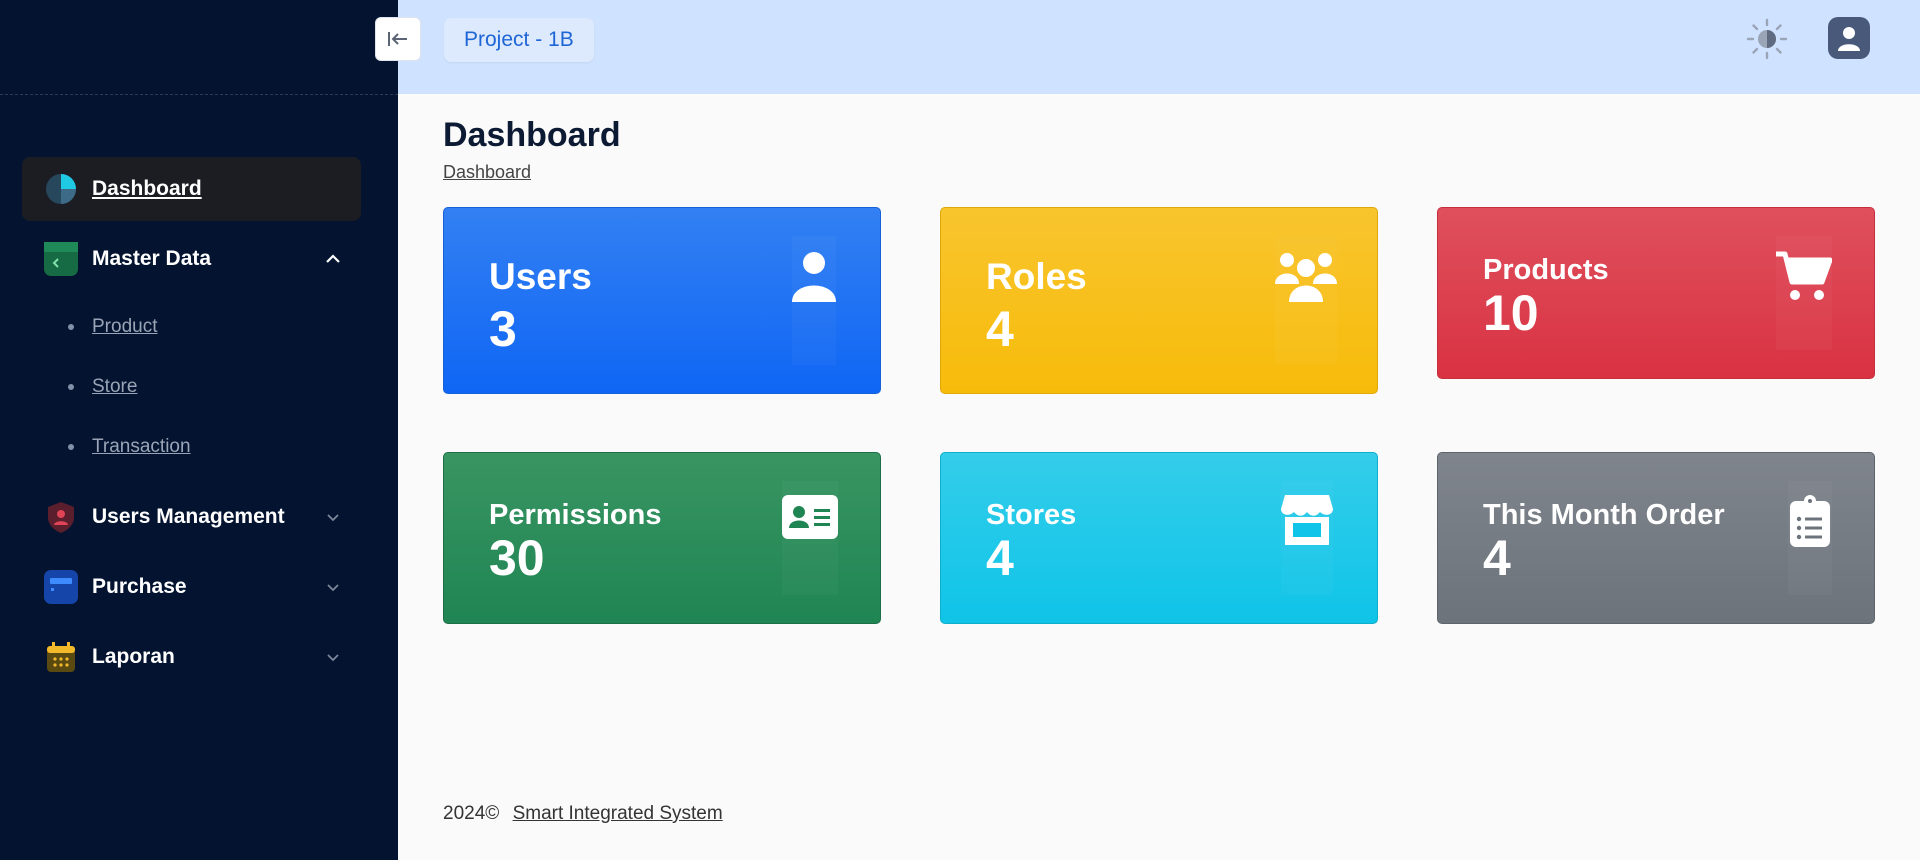 The height and width of the screenshot is (860, 1920). I want to click on stat-card-roles: Roles 4, so click(1159, 300).